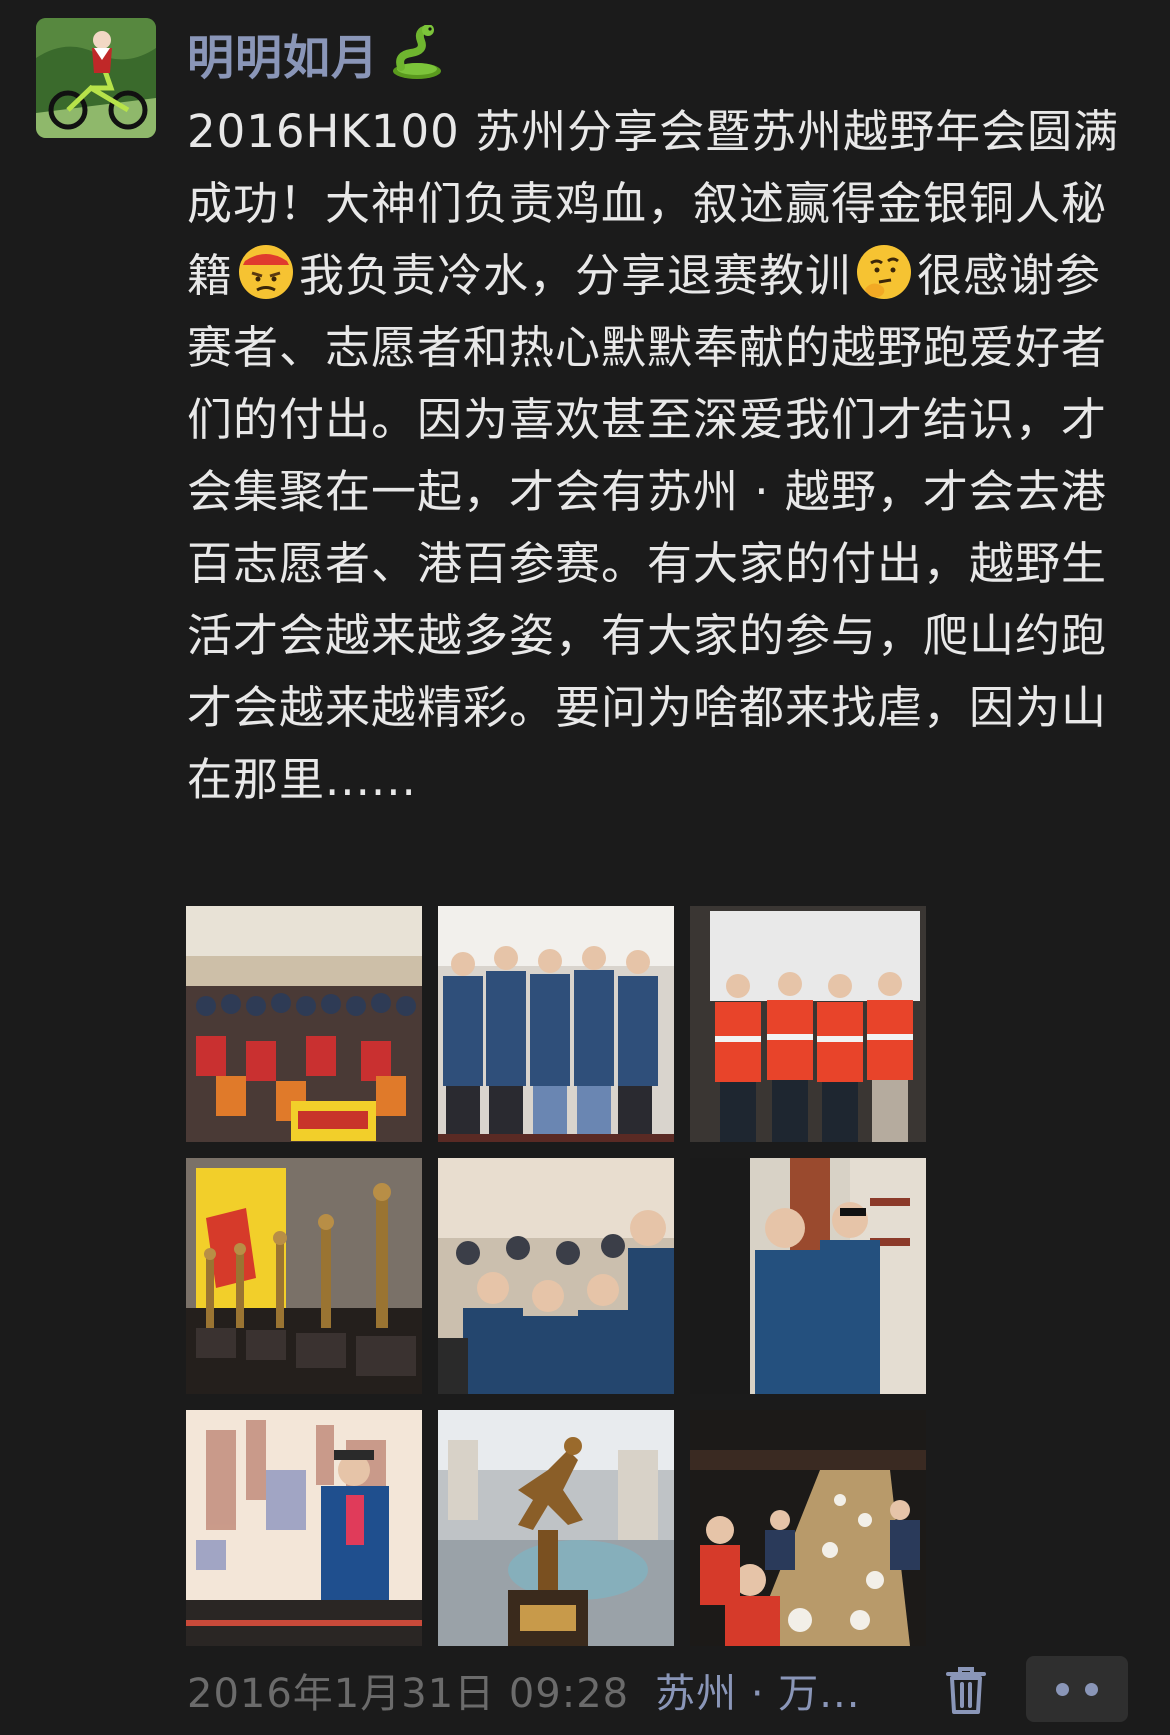 This screenshot has width=1170, height=1735. What do you see at coordinates (417, 52) in the screenshot?
I see `snake-emoji-icon` at bounding box center [417, 52].